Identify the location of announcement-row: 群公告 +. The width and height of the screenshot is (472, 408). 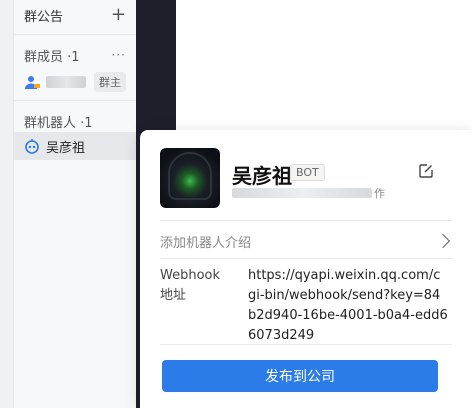
(75, 15).